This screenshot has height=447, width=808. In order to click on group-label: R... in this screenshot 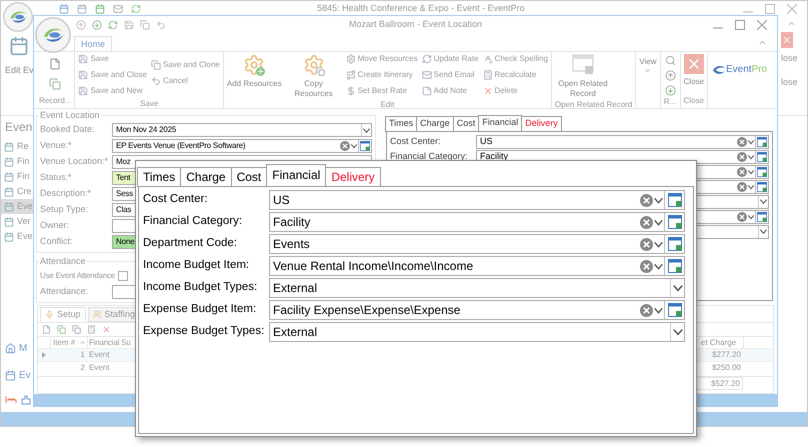, I will do `click(670, 102)`.